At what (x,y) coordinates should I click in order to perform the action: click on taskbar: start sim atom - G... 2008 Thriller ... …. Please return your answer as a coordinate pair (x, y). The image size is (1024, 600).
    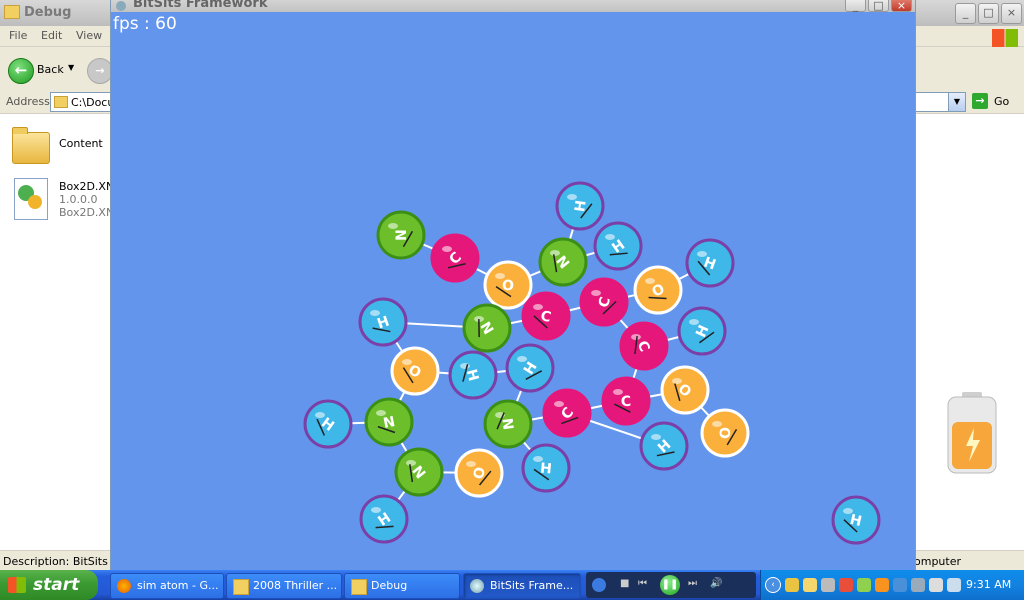
    Looking at the image, I should click on (512, 585).